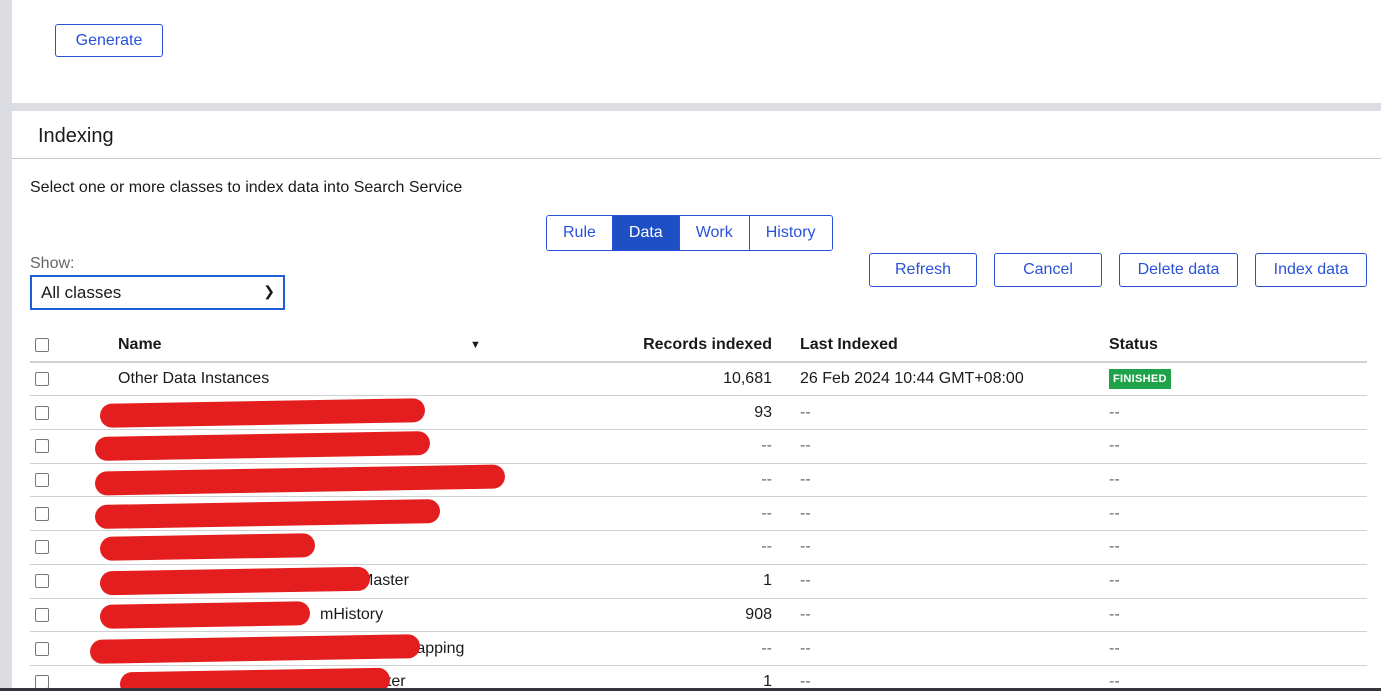 This screenshot has width=1381, height=699. What do you see at coordinates (1133, 345) in the screenshot?
I see `column-status: Status` at bounding box center [1133, 345].